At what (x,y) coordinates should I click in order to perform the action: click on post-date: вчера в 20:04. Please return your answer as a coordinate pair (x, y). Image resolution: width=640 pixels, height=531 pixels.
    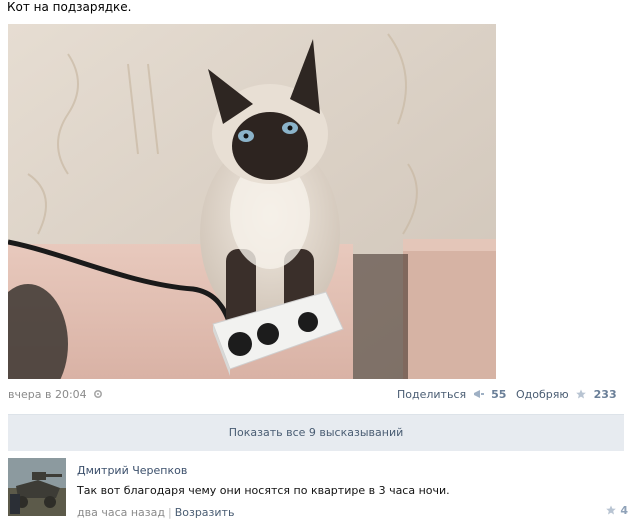
    Looking at the image, I should click on (55, 394).